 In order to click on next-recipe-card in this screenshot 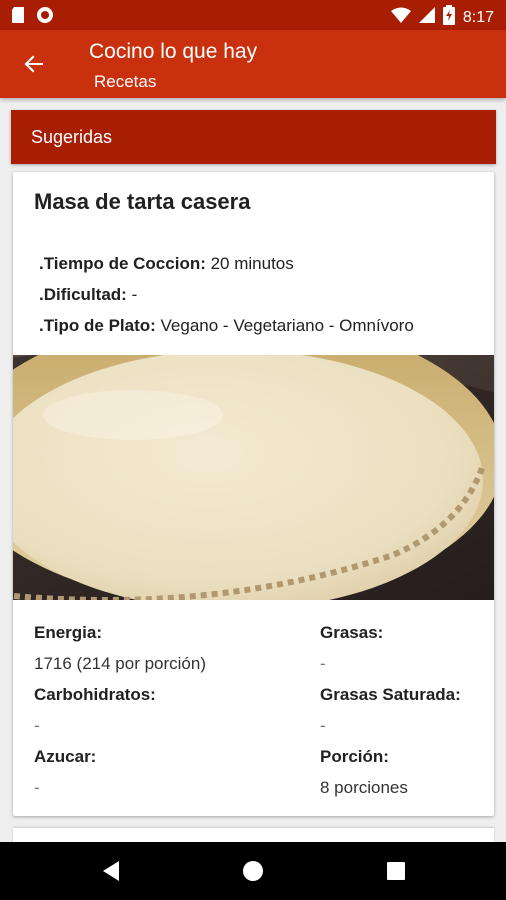, I will do `click(253, 835)`.